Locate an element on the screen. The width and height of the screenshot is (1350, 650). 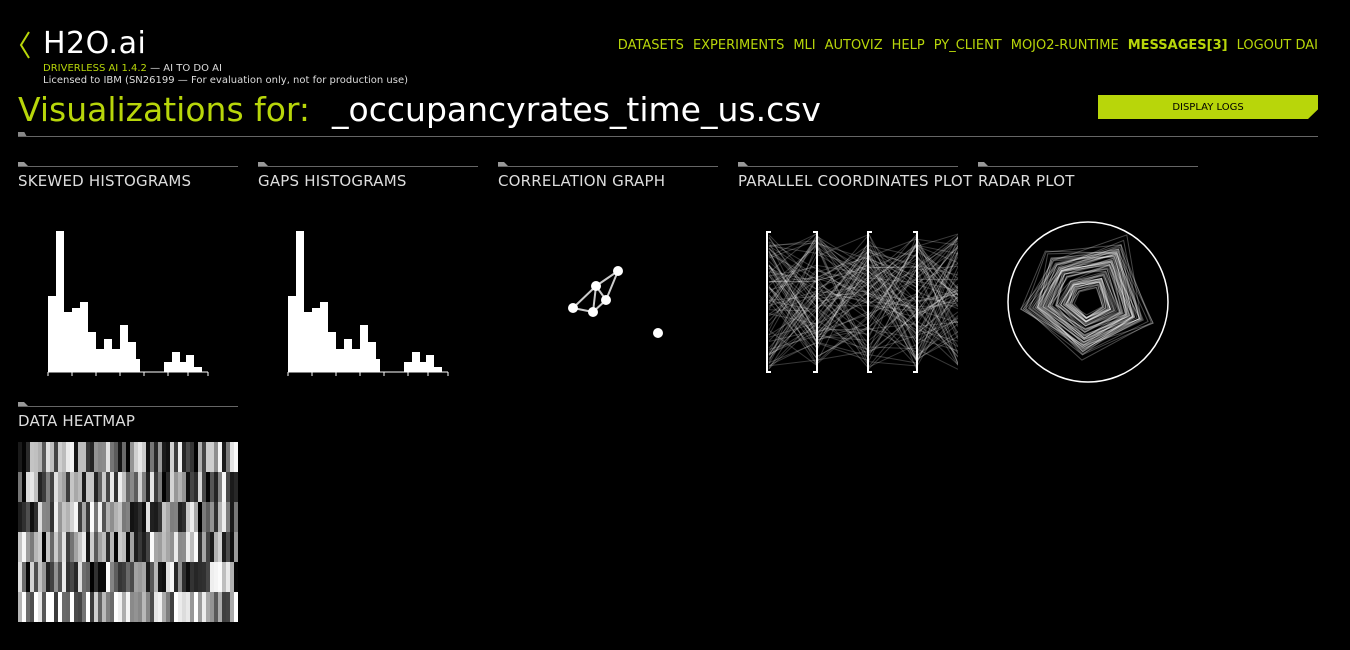
nav-help: HELP is located at coordinates (908, 45).